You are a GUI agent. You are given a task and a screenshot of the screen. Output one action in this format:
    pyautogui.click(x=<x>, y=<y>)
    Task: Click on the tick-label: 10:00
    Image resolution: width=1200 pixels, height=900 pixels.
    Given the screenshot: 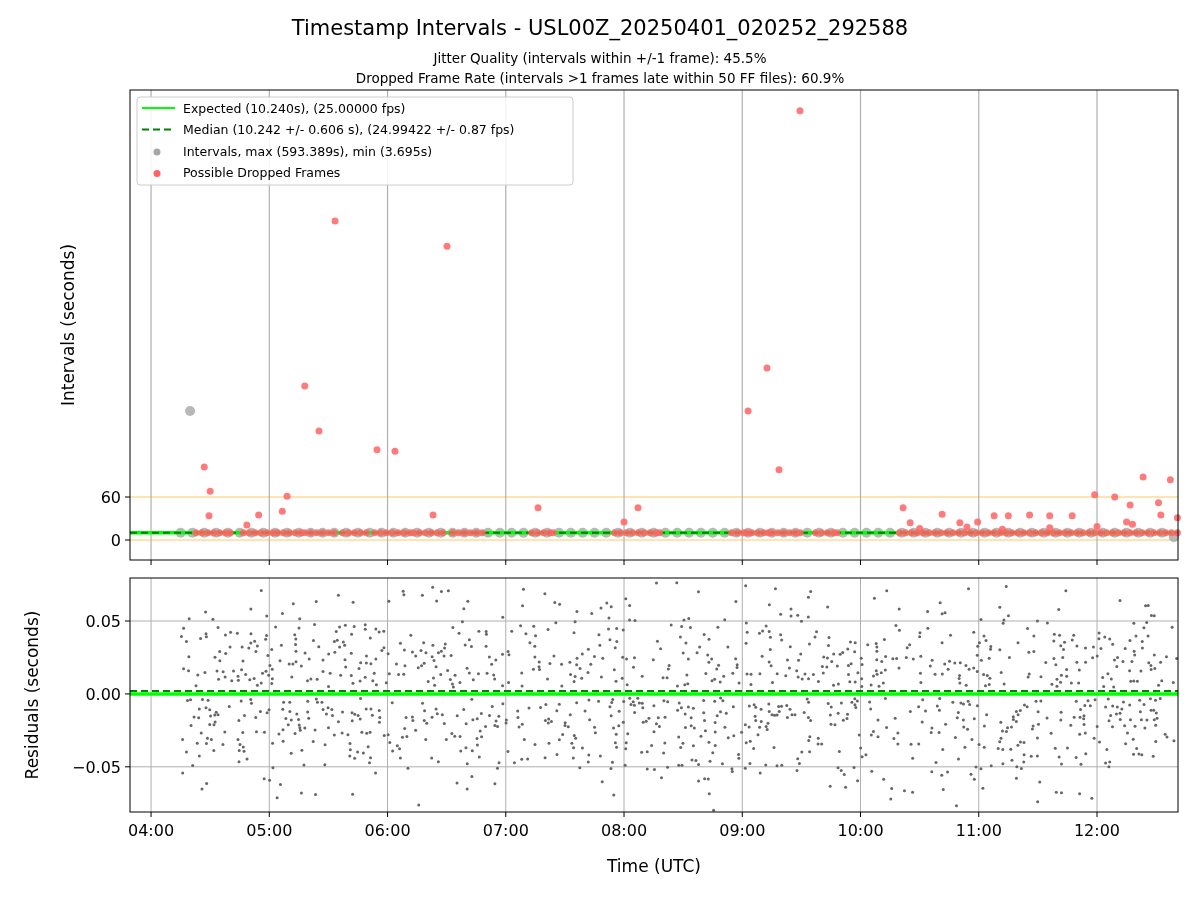 What is the action you would take?
    pyautogui.click(x=860, y=830)
    